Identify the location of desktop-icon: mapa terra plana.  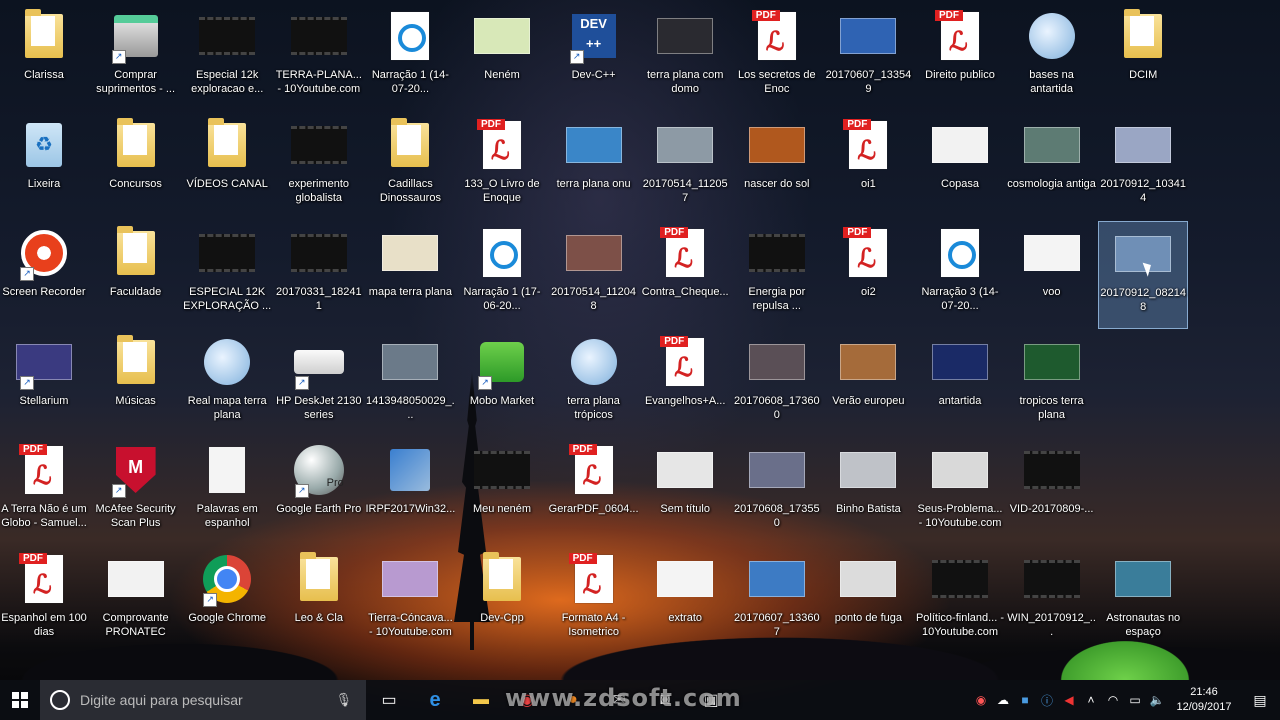
(410, 275).